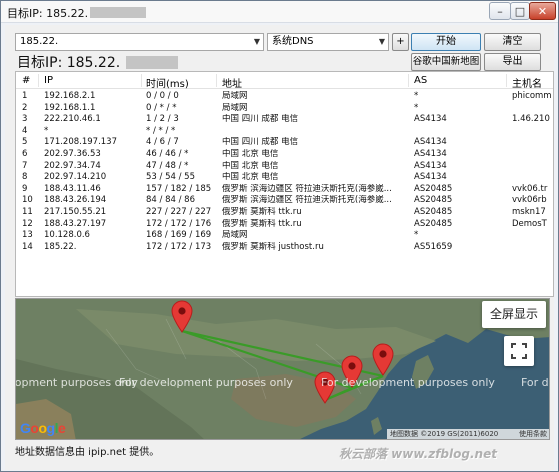  What do you see at coordinates (279, 12) in the screenshot?
I see `title-bar: 目标IP: 185.22. – □ ✕` at bounding box center [279, 12].